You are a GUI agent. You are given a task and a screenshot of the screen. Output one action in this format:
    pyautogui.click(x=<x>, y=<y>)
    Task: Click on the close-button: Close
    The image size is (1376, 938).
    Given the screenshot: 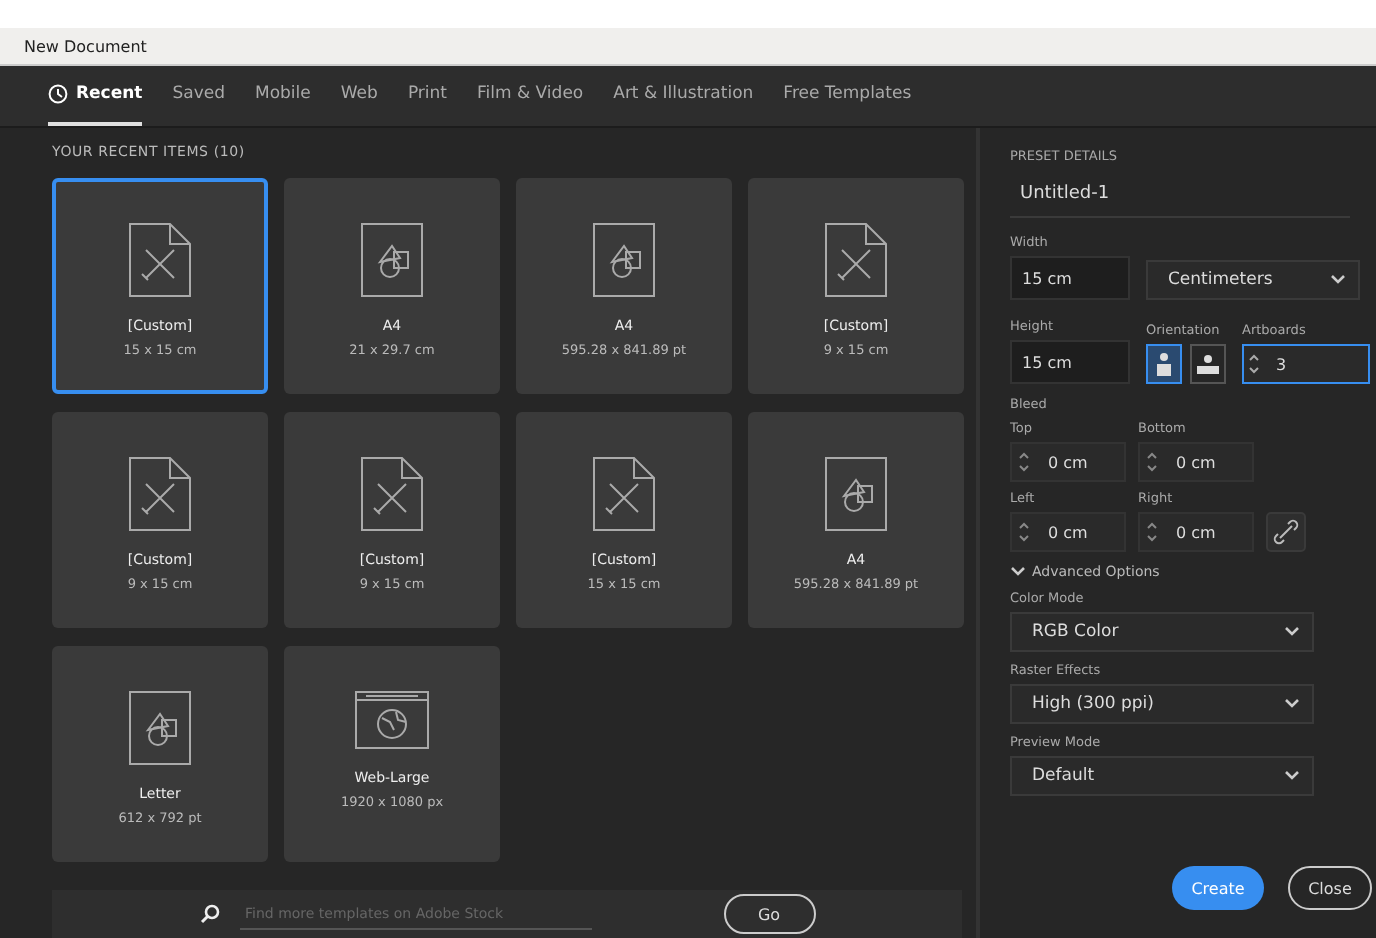 What is the action you would take?
    pyautogui.click(x=1330, y=888)
    